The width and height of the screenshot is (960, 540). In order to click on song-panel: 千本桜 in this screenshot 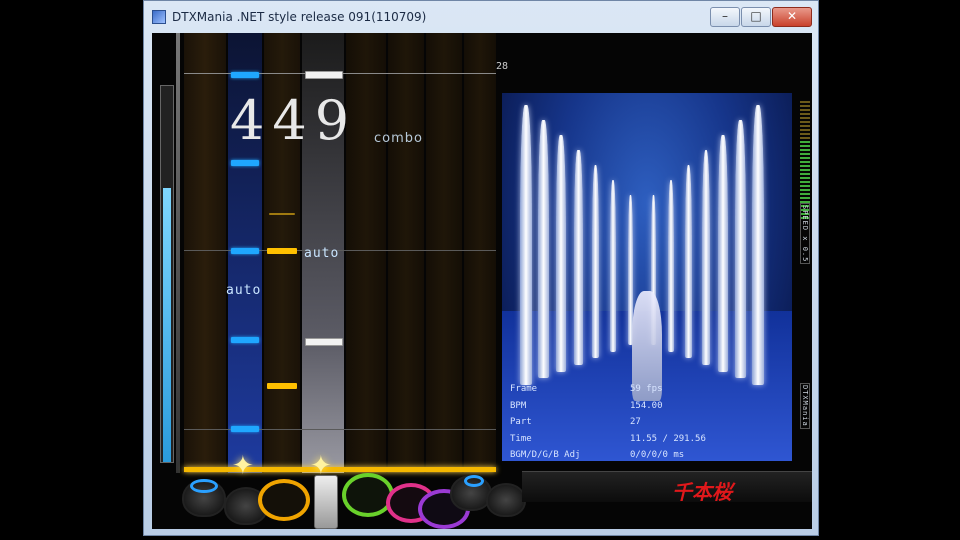, I will do `click(667, 487)`.